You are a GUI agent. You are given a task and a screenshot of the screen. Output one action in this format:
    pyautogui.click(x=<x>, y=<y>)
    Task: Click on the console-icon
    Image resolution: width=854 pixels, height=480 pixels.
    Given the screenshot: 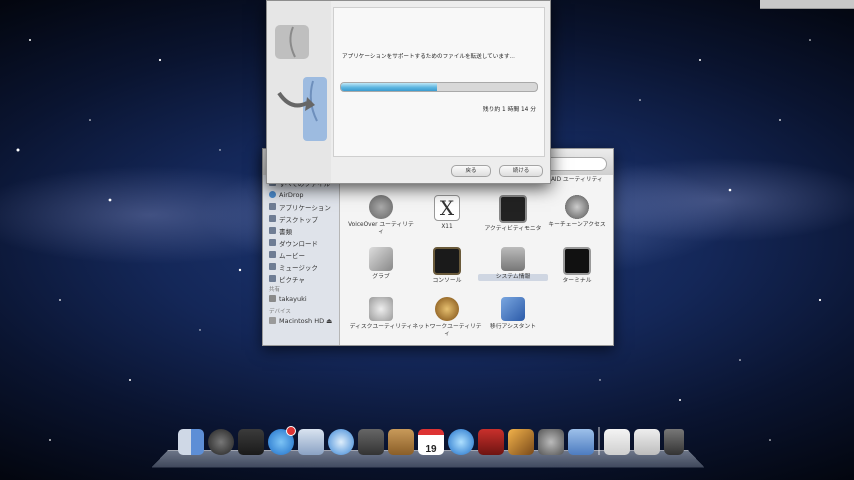 What is the action you would take?
    pyautogui.click(x=447, y=261)
    